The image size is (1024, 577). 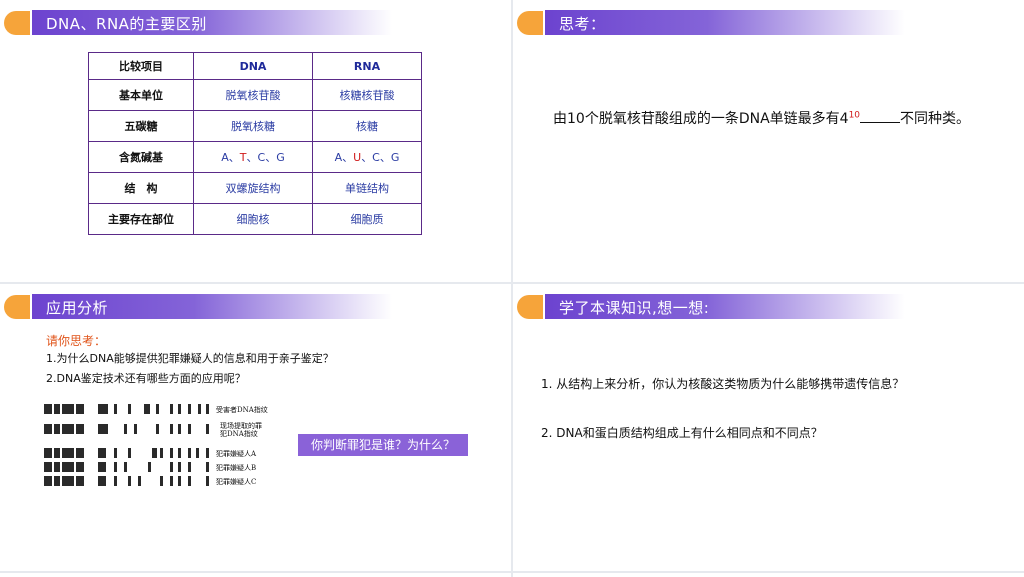 What do you see at coordinates (854, 115) in the screenshot?
I see `exponent: 10` at bounding box center [854, 115].